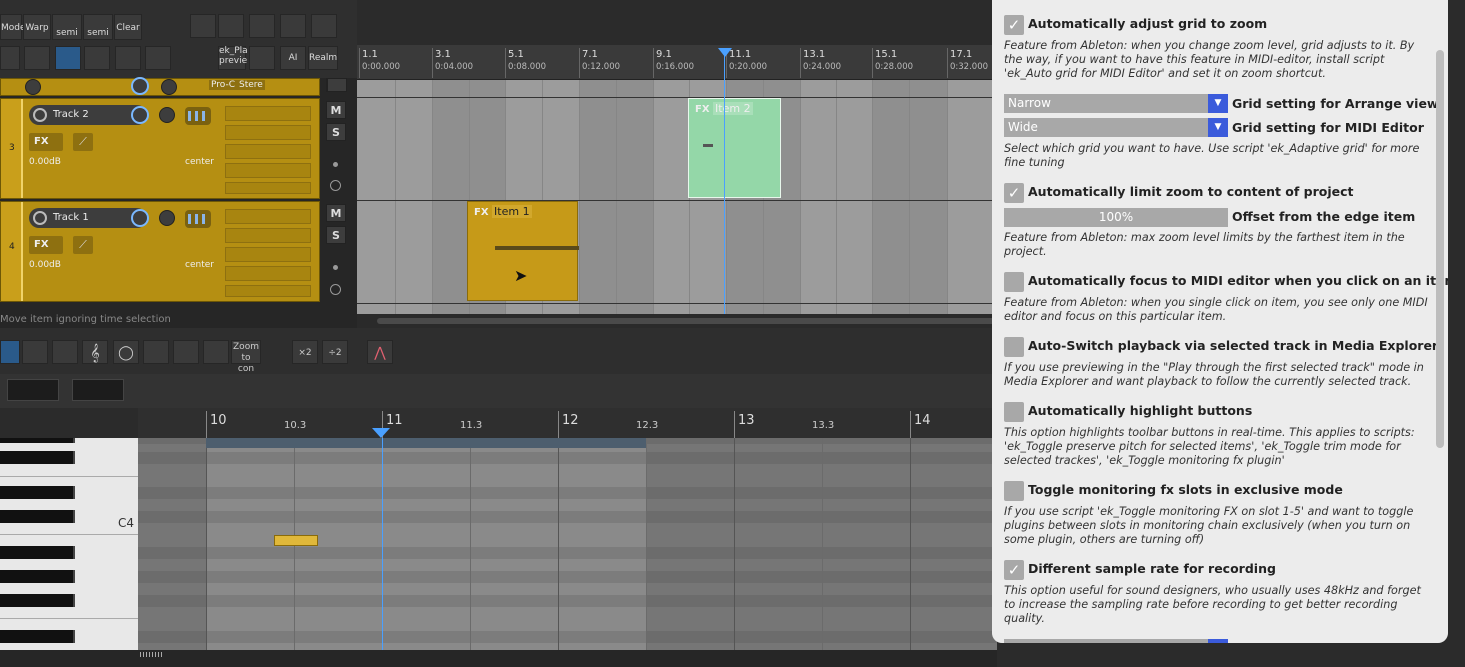  I want to click on envelope-curve-icon: ⋀, so click(380, 352).